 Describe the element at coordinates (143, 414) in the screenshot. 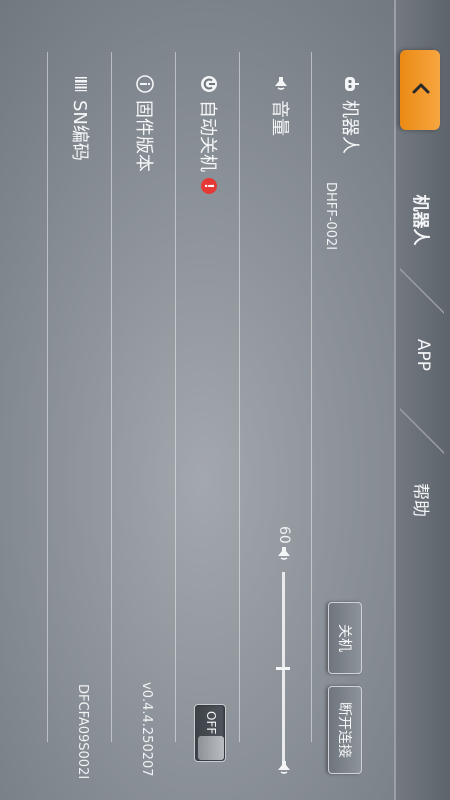

I see `firmware-row: 固件版本 v0.4.4.250207` at that location.